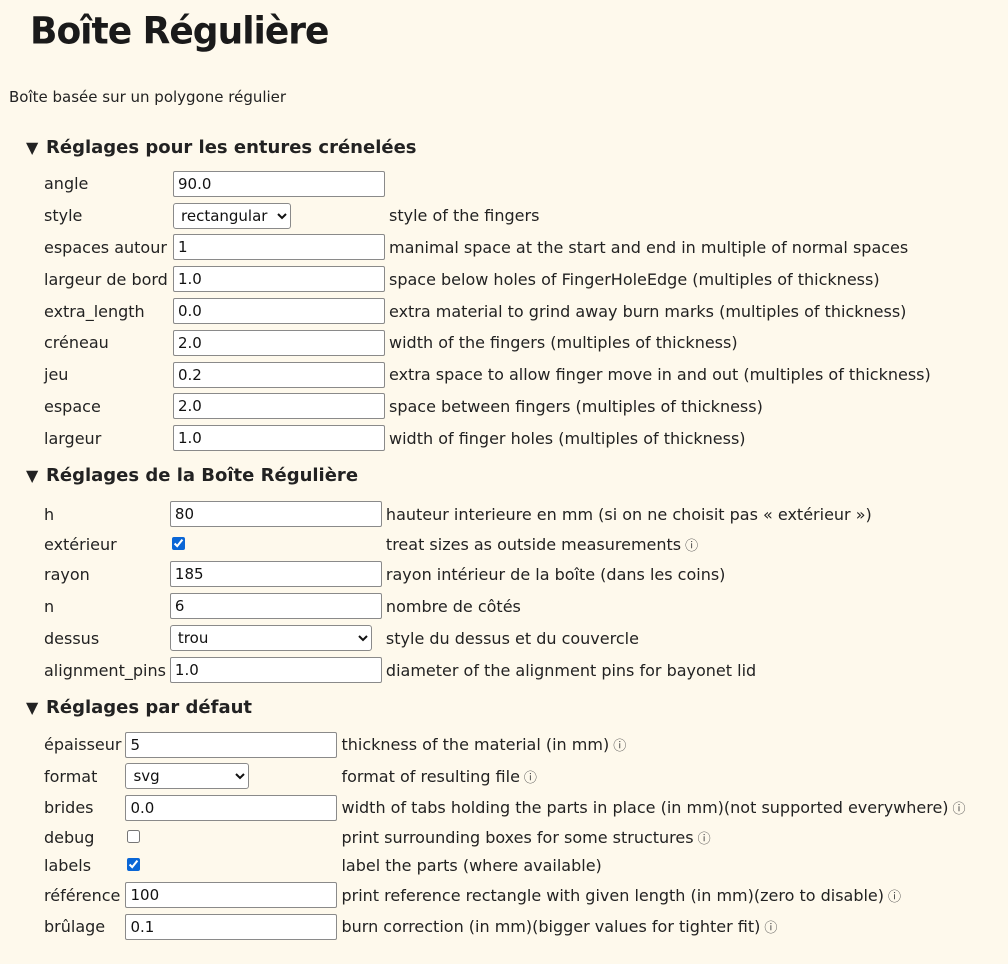  I want to click on param-label: rayon, so click(67, 574).